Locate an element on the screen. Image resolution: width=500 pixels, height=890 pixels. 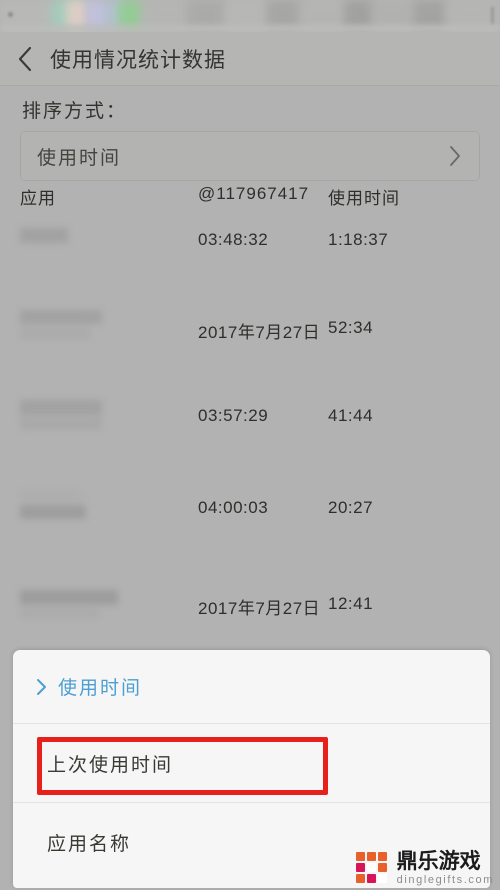
sort-section: 排序方式： 使用时间 is located at coordinates (250, 133).